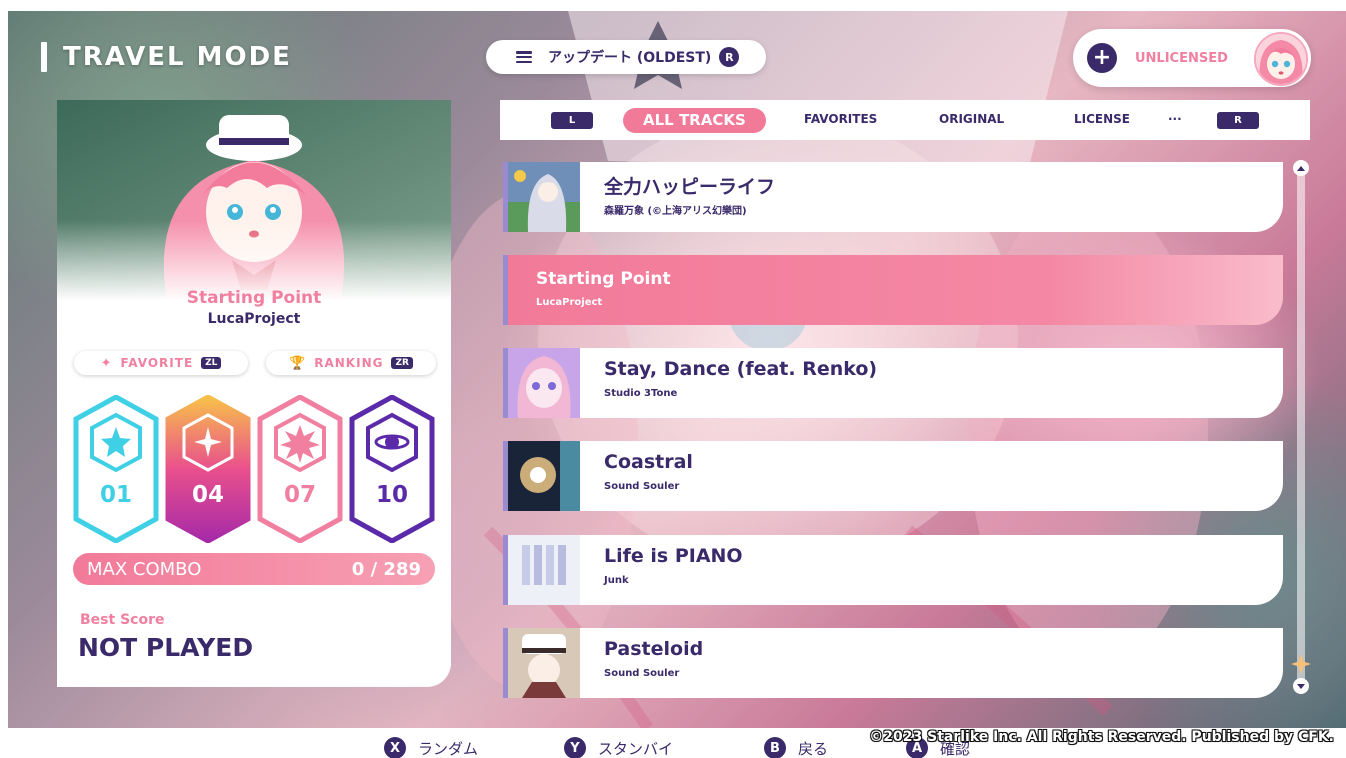 The height and width of the screenshot is (758, 1346). I want to click on page-title: TRAVEL MODE, so click(166, 57).